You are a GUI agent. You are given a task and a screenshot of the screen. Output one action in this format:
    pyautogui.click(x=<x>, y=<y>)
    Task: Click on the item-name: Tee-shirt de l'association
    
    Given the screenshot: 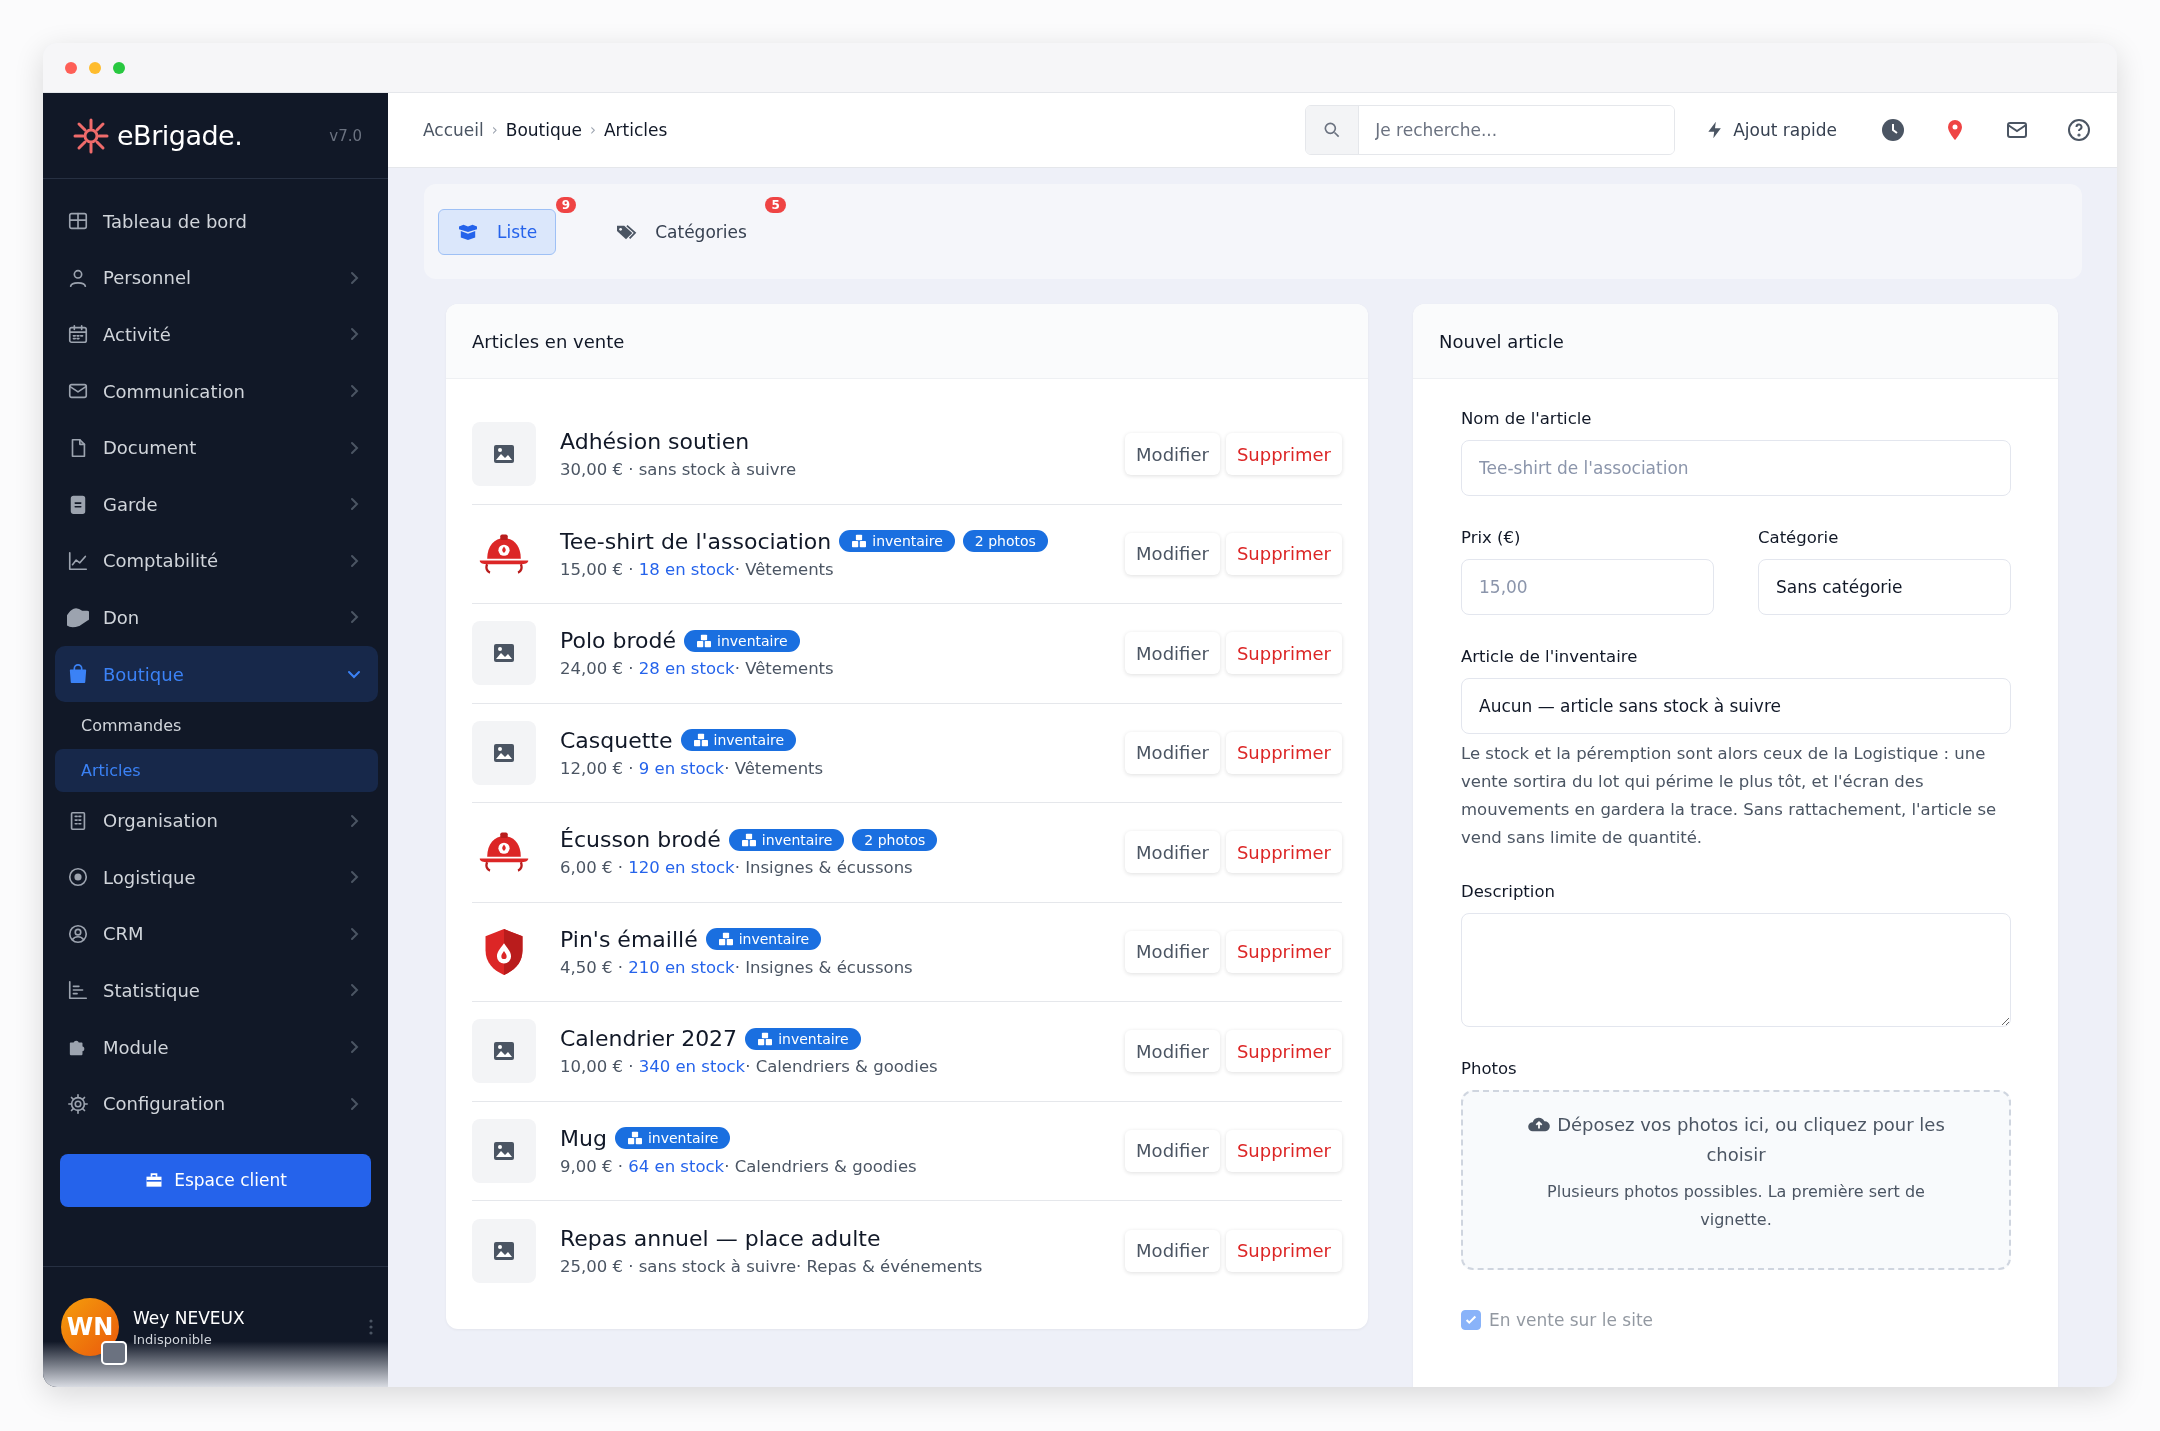 What is the action you would take?
    pyautogui.click(x=696, y=541)
    